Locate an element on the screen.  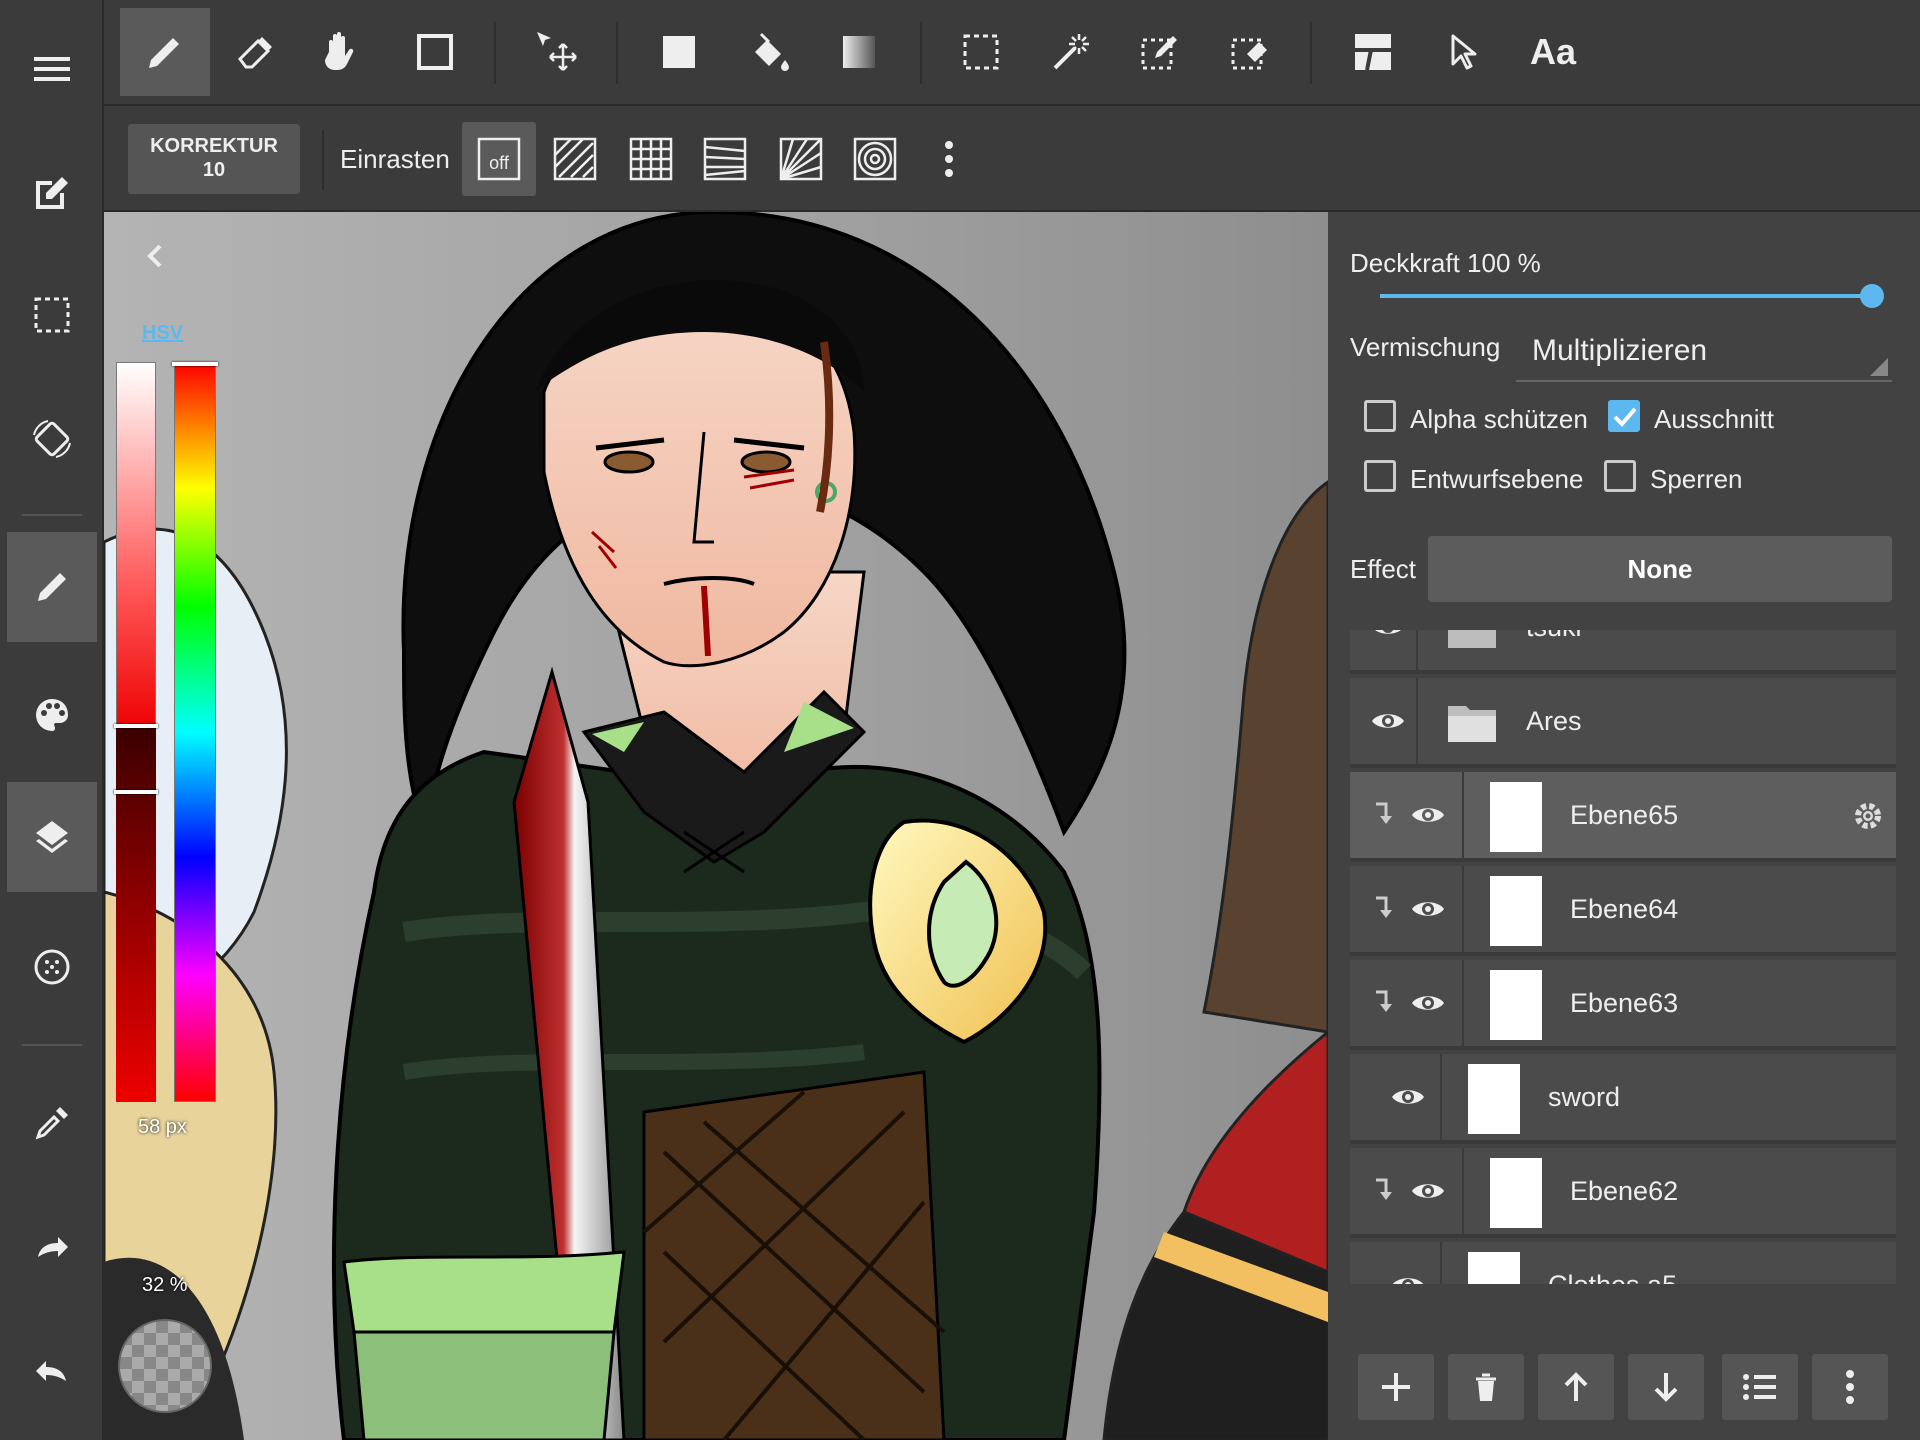
layer-row-ebene65: Ebene65 is located at coordinates (1623, 817).